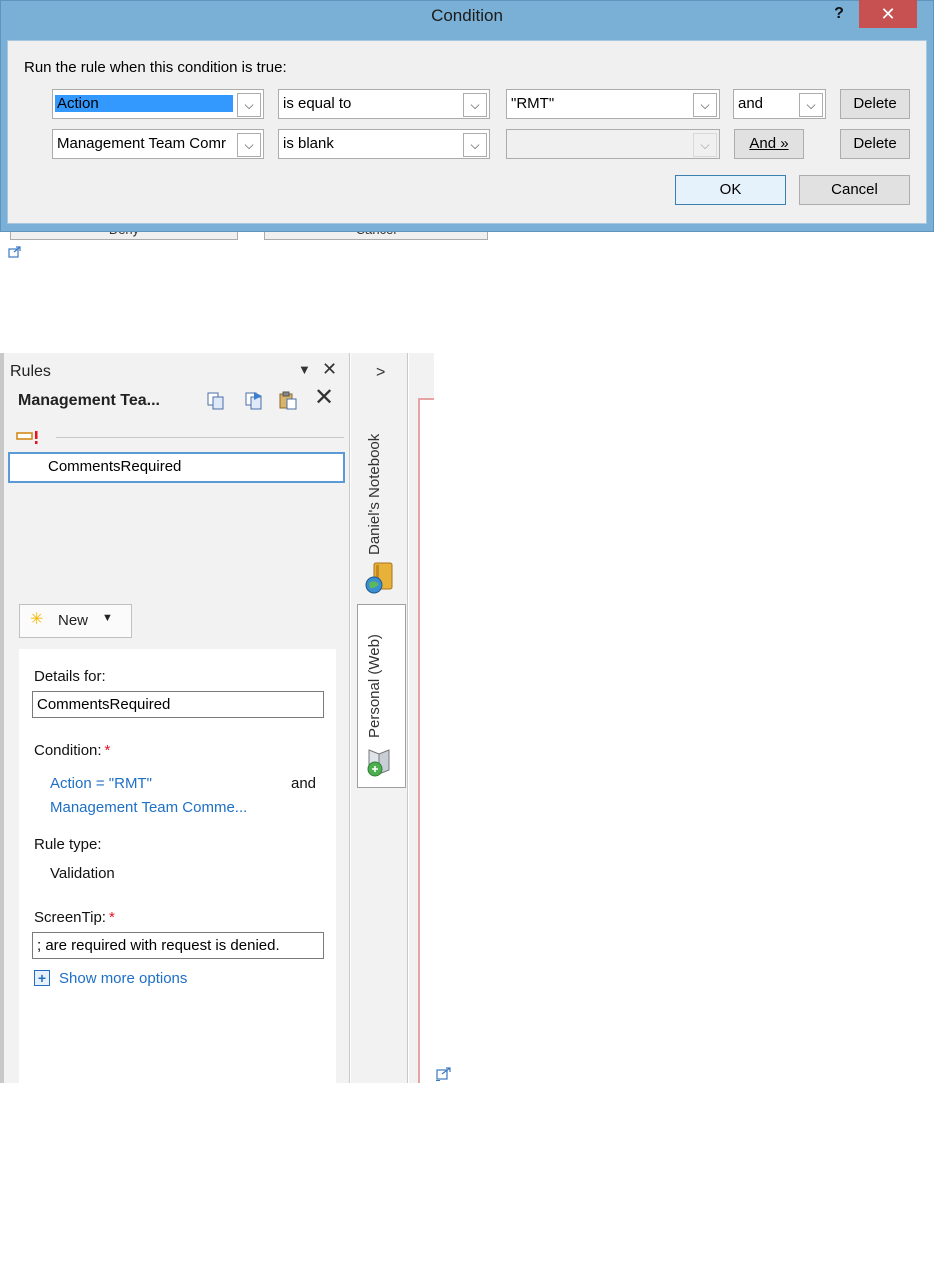  Describe the element at coordinates (216, 400) in the screenshot. I see `copy-icon` at that location.